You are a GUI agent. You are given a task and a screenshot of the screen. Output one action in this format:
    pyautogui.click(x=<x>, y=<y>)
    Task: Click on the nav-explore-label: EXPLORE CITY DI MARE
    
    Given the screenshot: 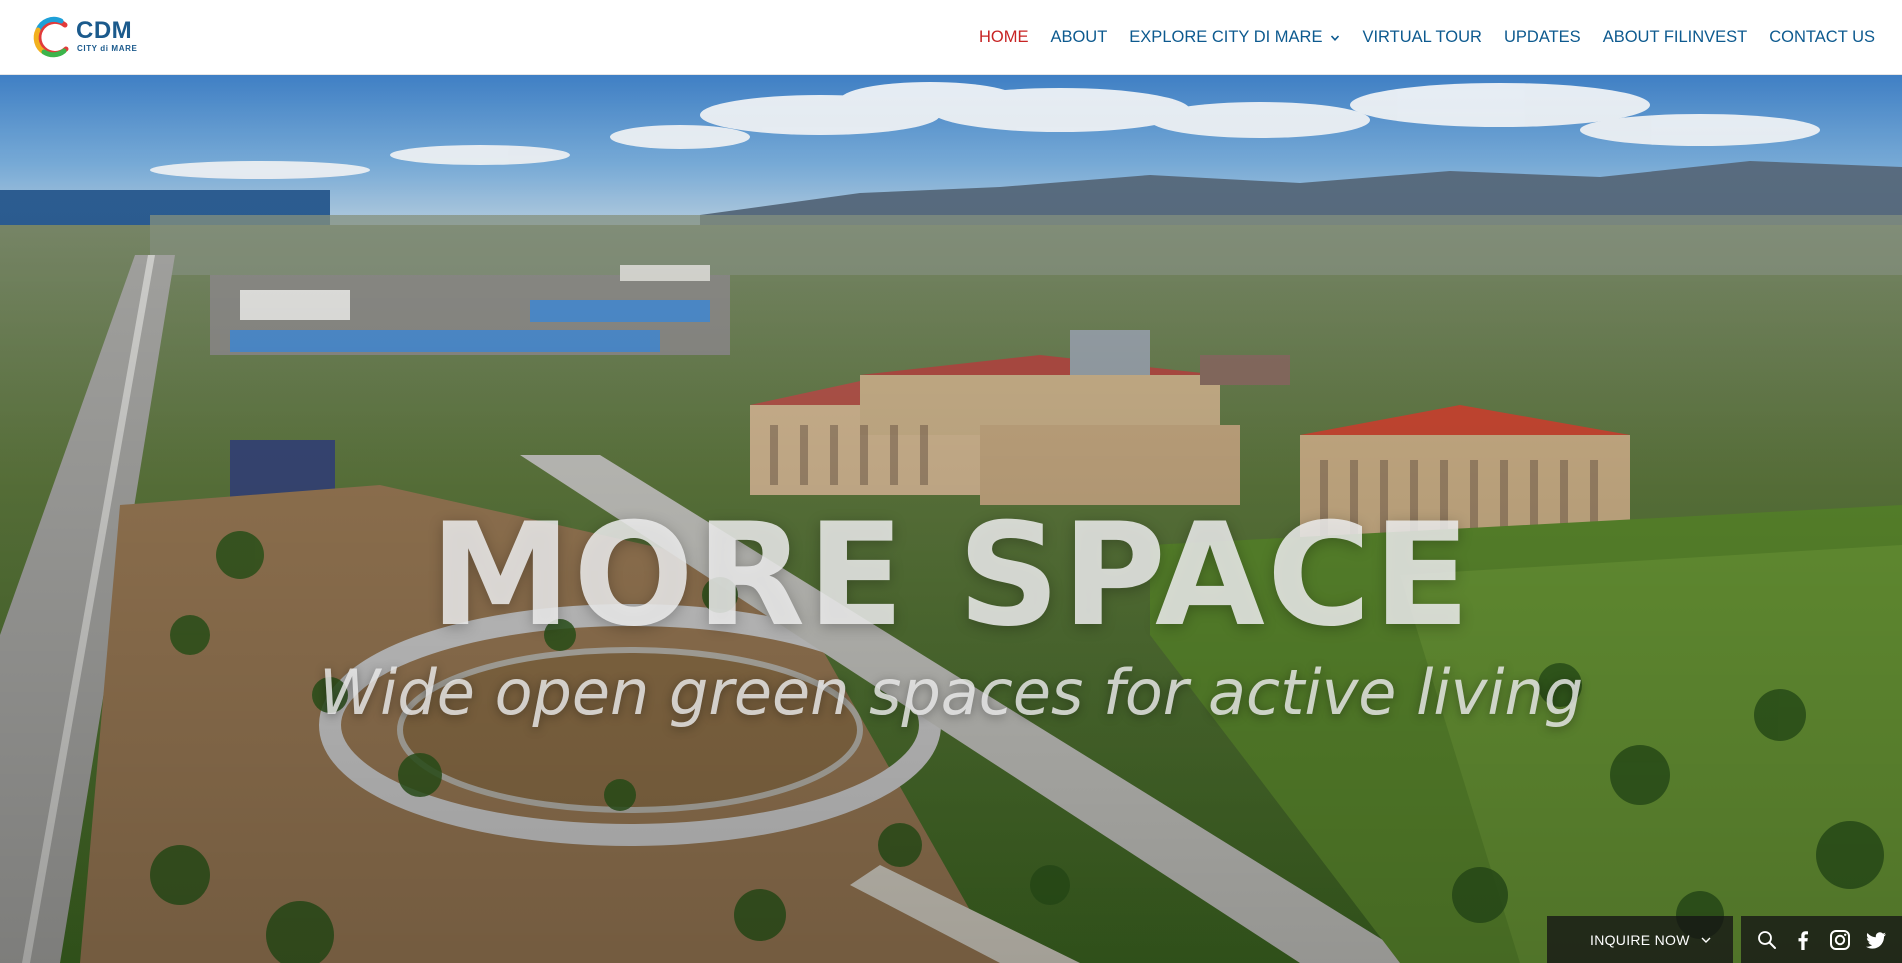 What is the action you would take?
    pyautogui.click(x=1226, y=37)
    